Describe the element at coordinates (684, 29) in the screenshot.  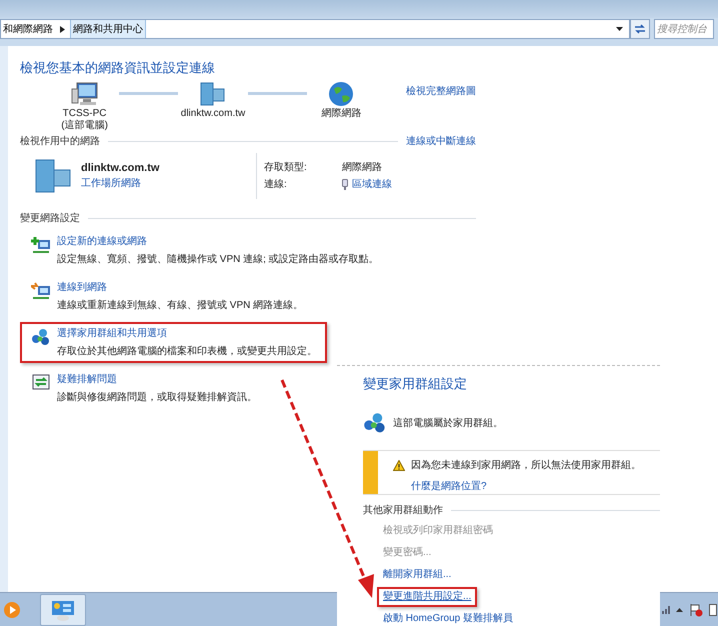
I see `search-field: 搜尋控制台` at that location.